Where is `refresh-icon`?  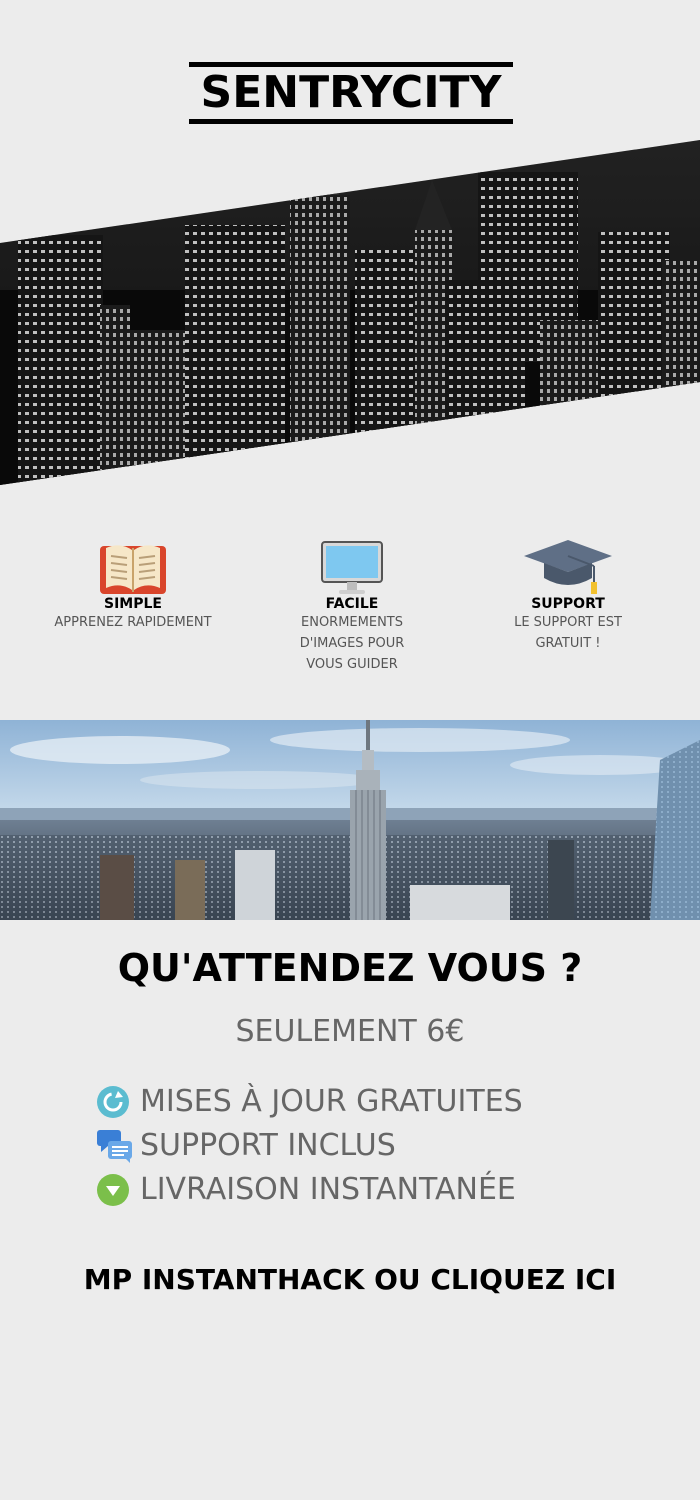
refresh-icon is located at coordinates (115, 1102).